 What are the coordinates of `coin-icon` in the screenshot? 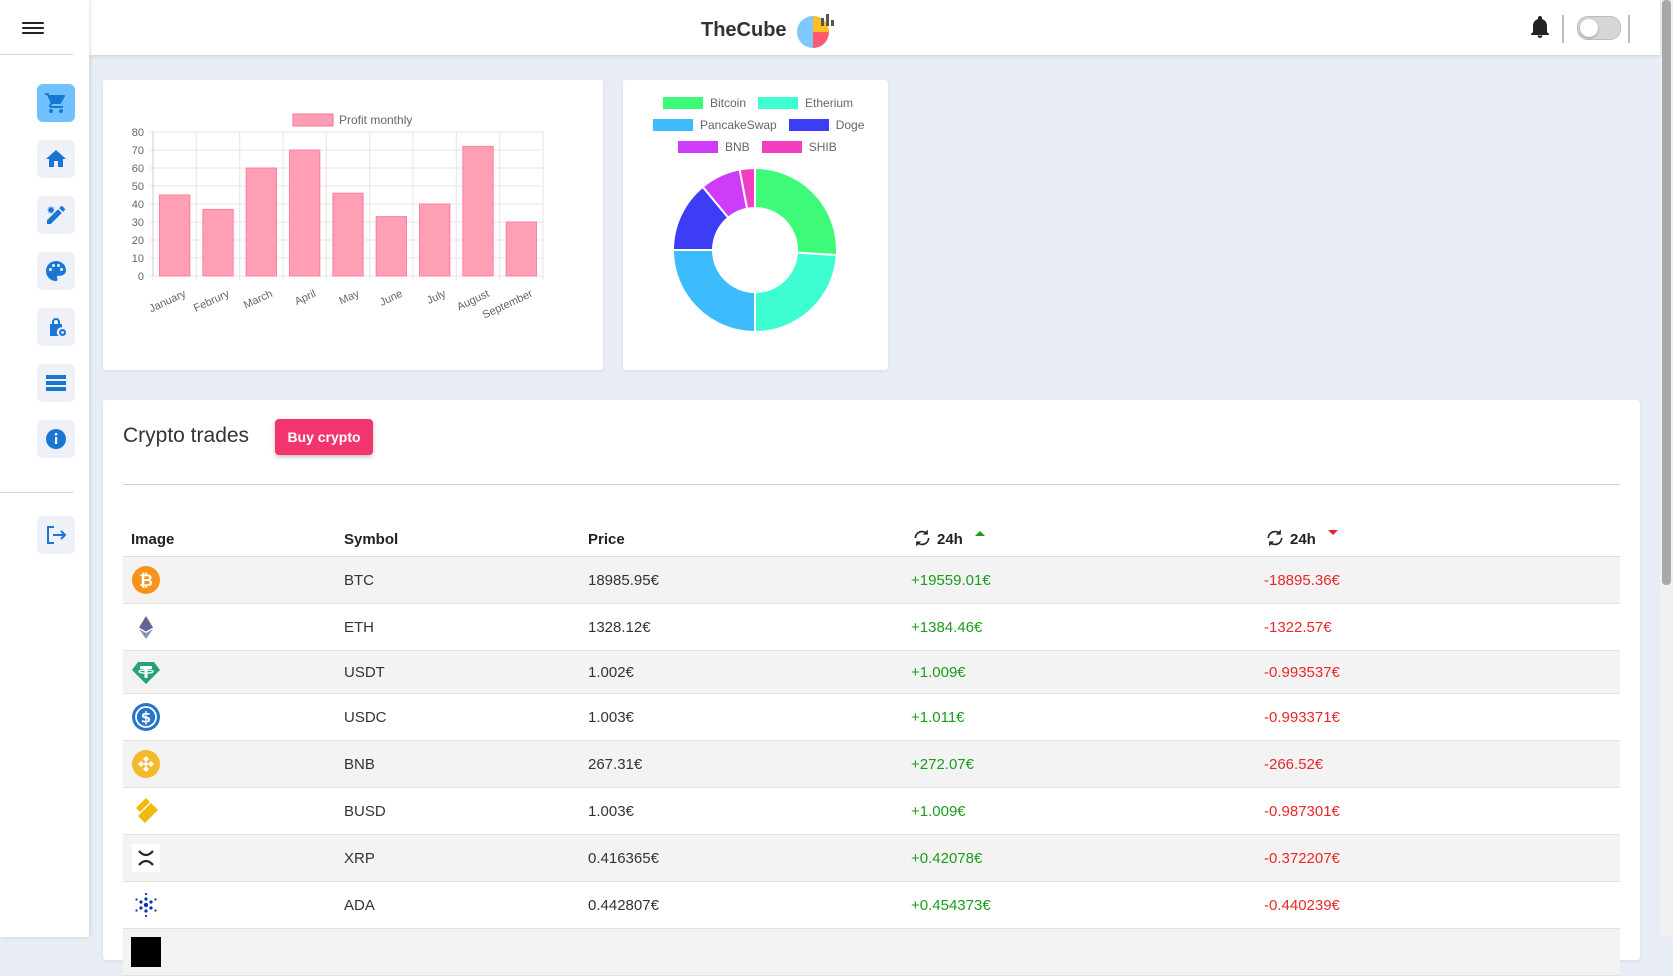 It's located at (146, 952).